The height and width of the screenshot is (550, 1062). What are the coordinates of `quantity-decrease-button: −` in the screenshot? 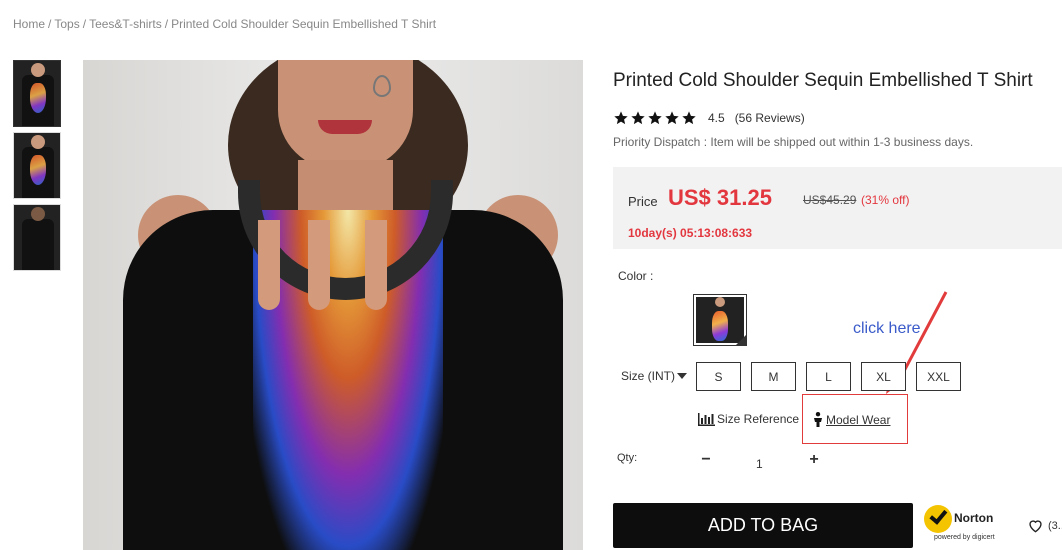 It's located at (706, 460).